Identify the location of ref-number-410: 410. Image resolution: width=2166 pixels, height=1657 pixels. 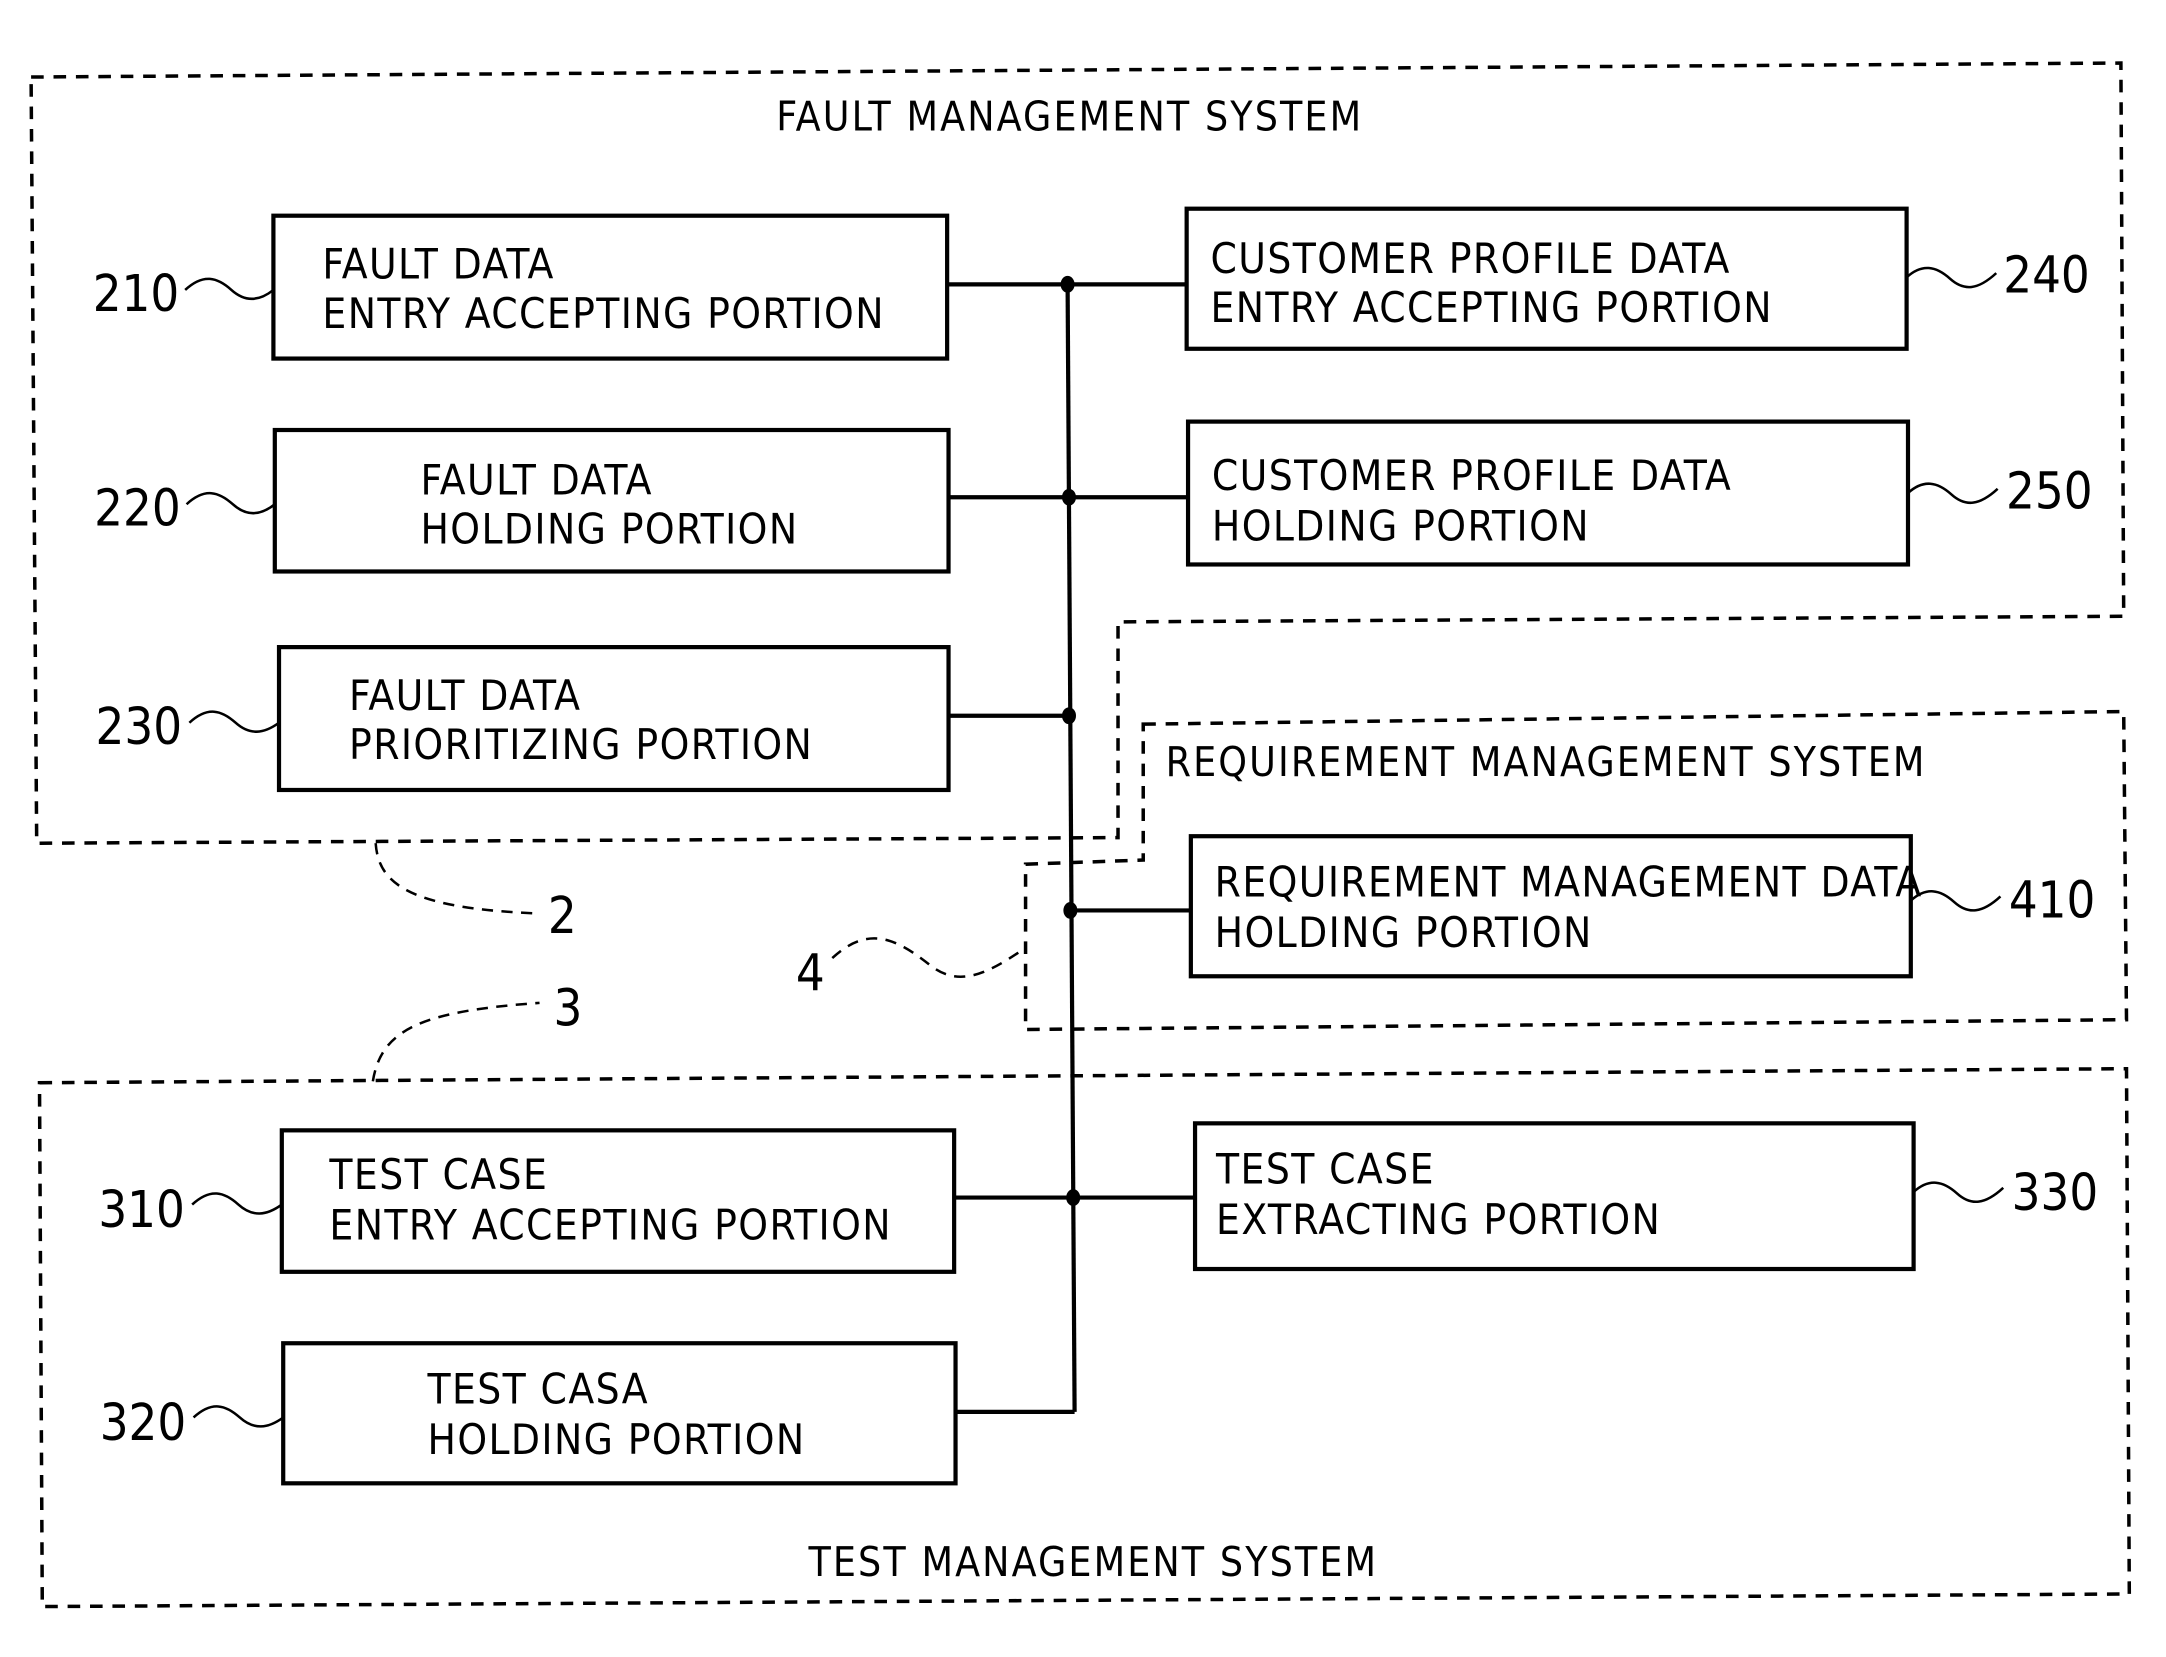
(2052, 899).